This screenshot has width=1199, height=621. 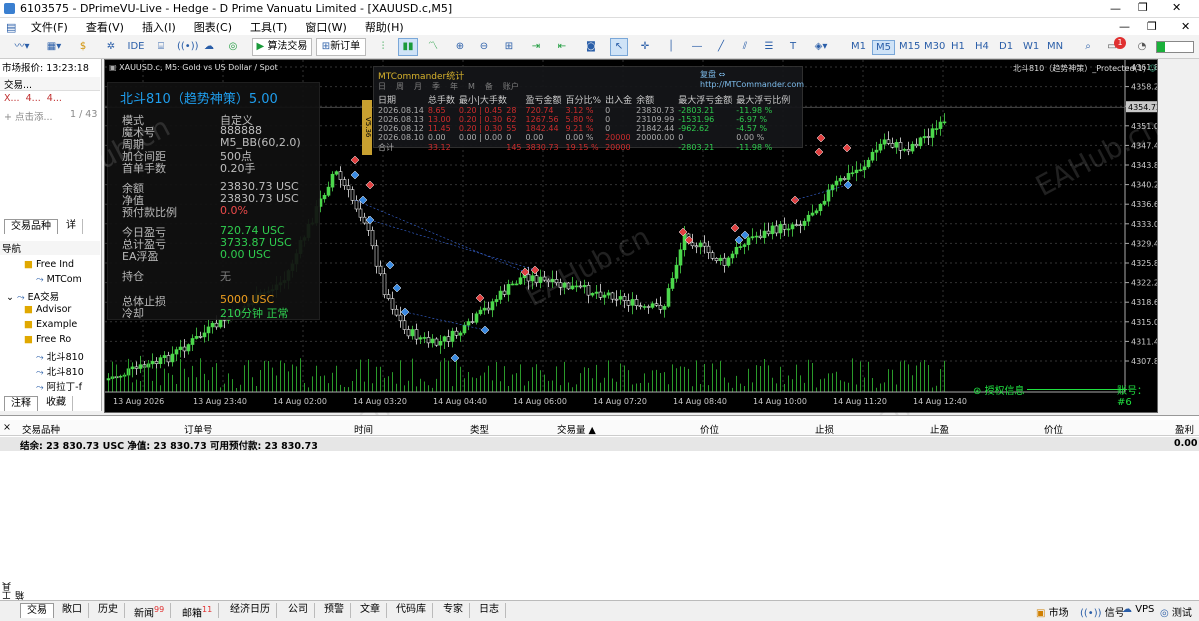 I want to click on cursor-icon: ↖, so click(x=619, y=47).